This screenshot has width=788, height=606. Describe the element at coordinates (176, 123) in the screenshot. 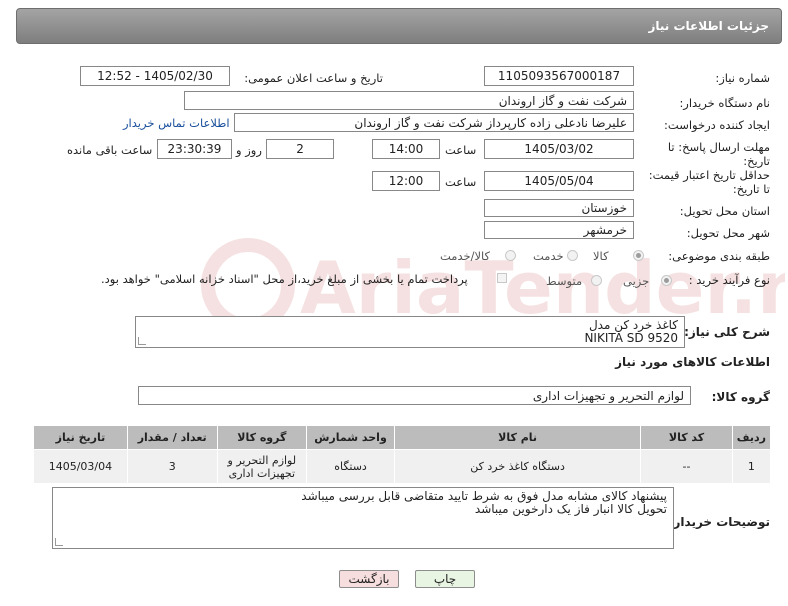

I see `buyer-contact-link: اطلاعات تماس خریدار` at that location.